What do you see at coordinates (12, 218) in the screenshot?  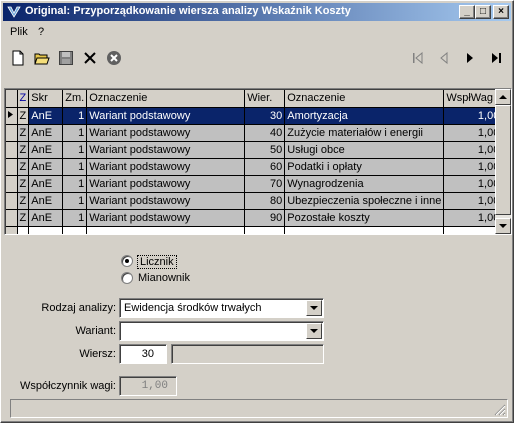 I see `row-indicator` at bounding box center [12, 218].